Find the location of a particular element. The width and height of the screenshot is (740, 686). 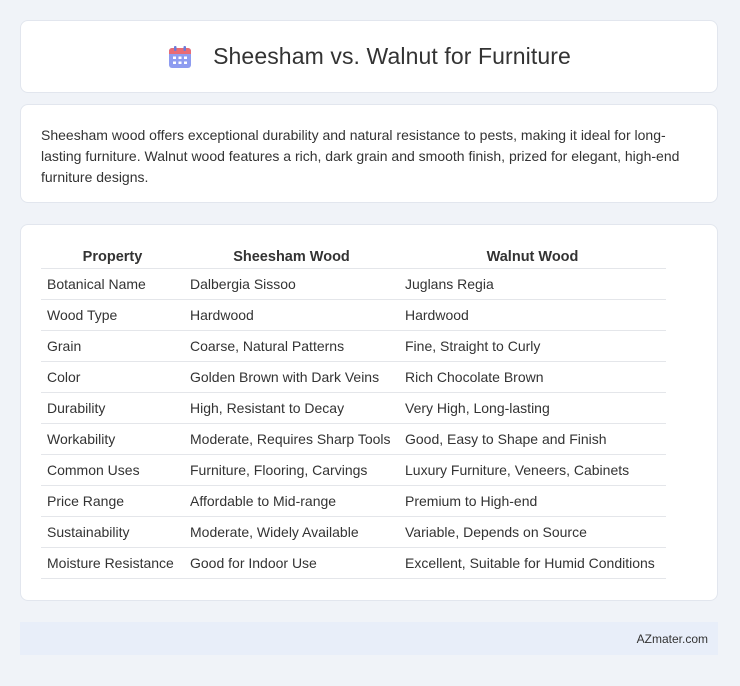

sheesham-cell: Furniture, Flooring, Carvings is located at coordinates (291, 470).